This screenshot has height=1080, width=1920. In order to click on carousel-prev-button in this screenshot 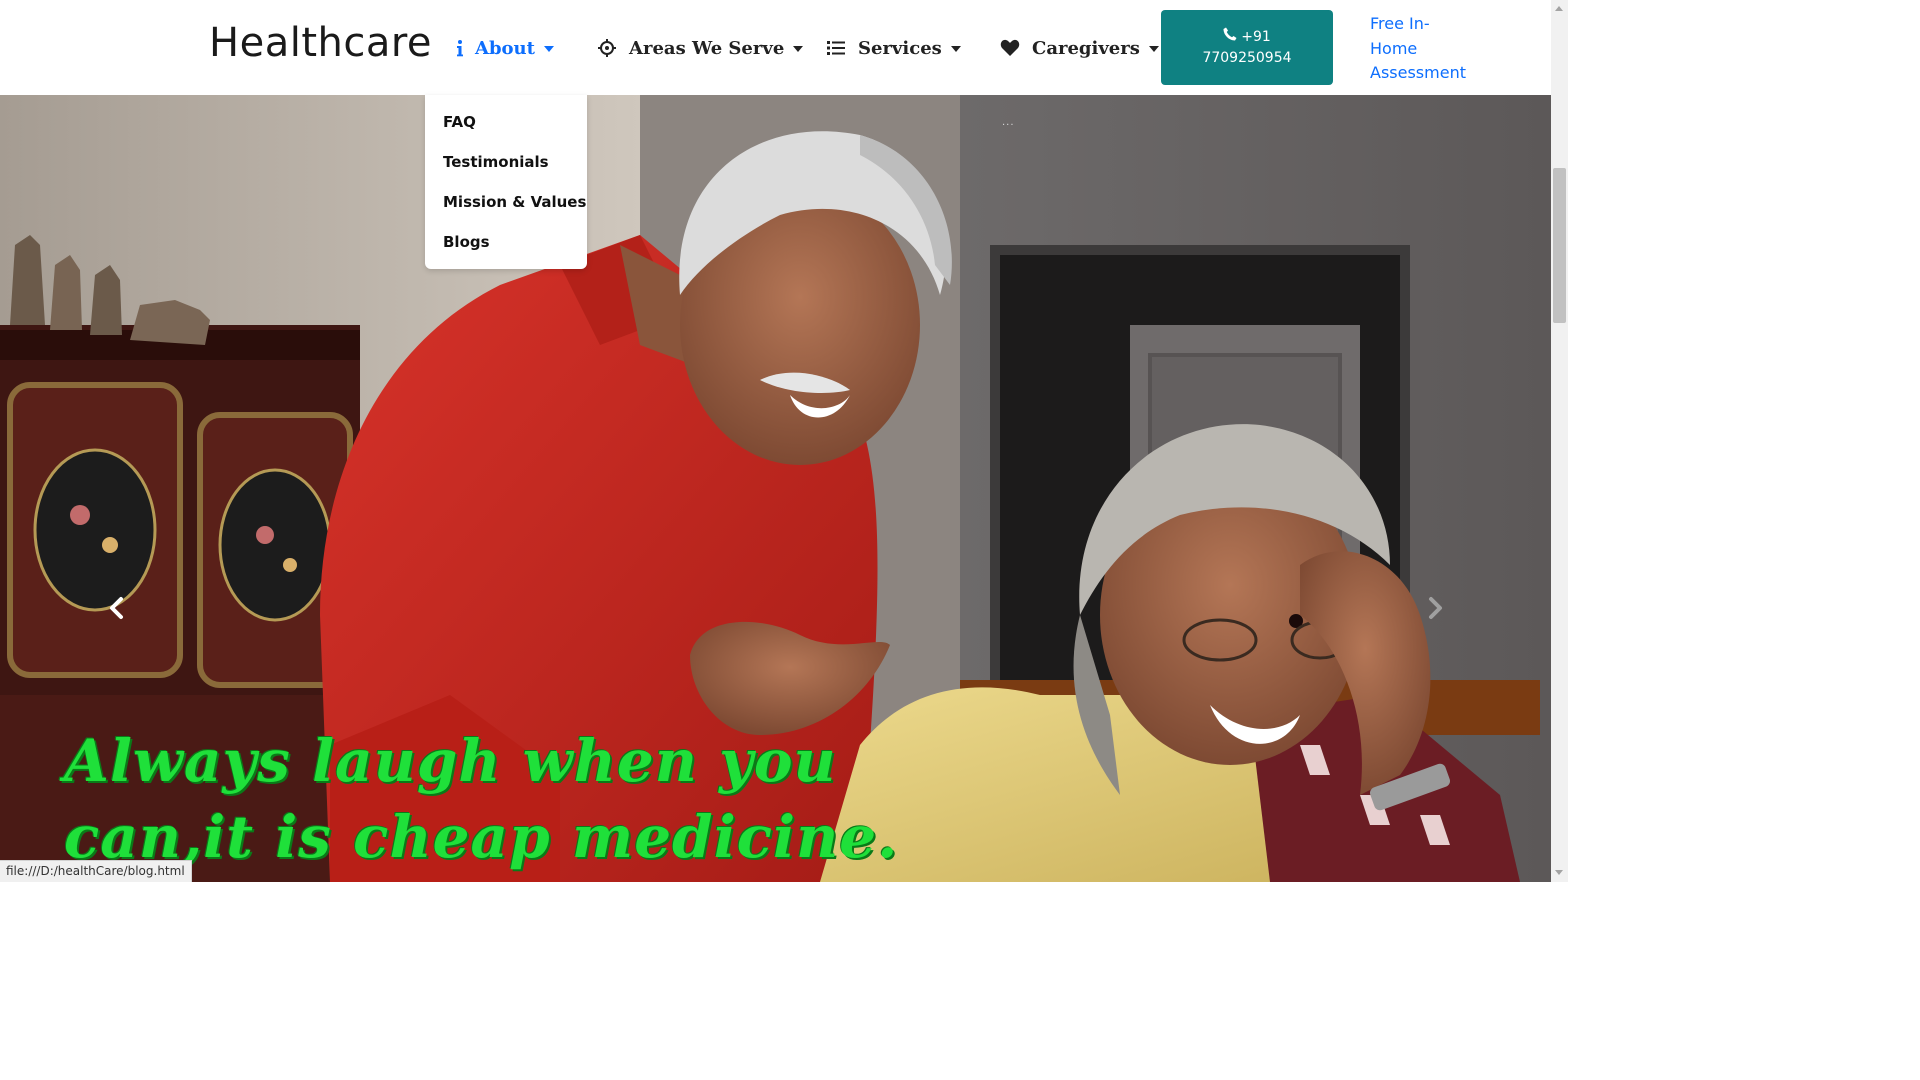, I will do `click(117, 608)`.